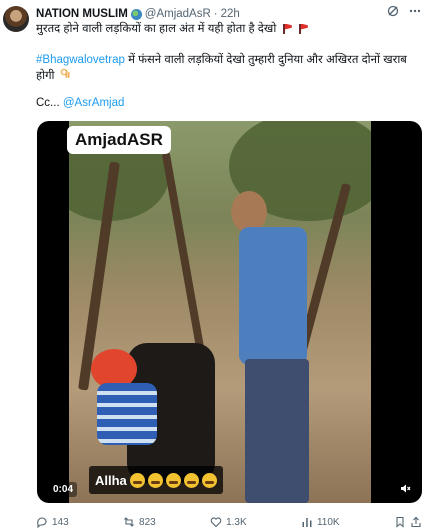  What do you see at coordinates (408, 522) in the screenshot?
I see `bookmark-share-group` at bounding box center [408, 522].